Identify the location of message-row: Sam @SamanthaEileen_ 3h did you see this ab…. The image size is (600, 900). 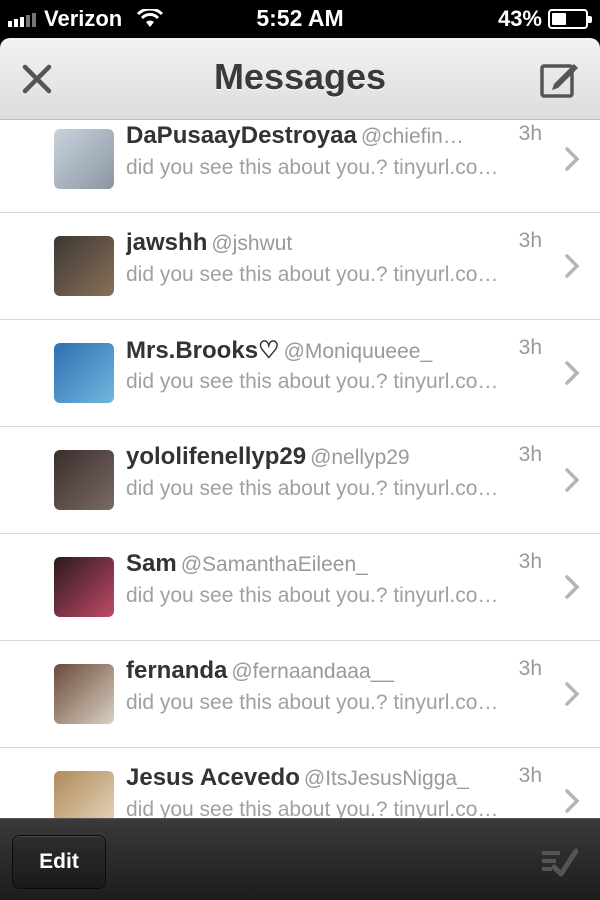
(300, 587).